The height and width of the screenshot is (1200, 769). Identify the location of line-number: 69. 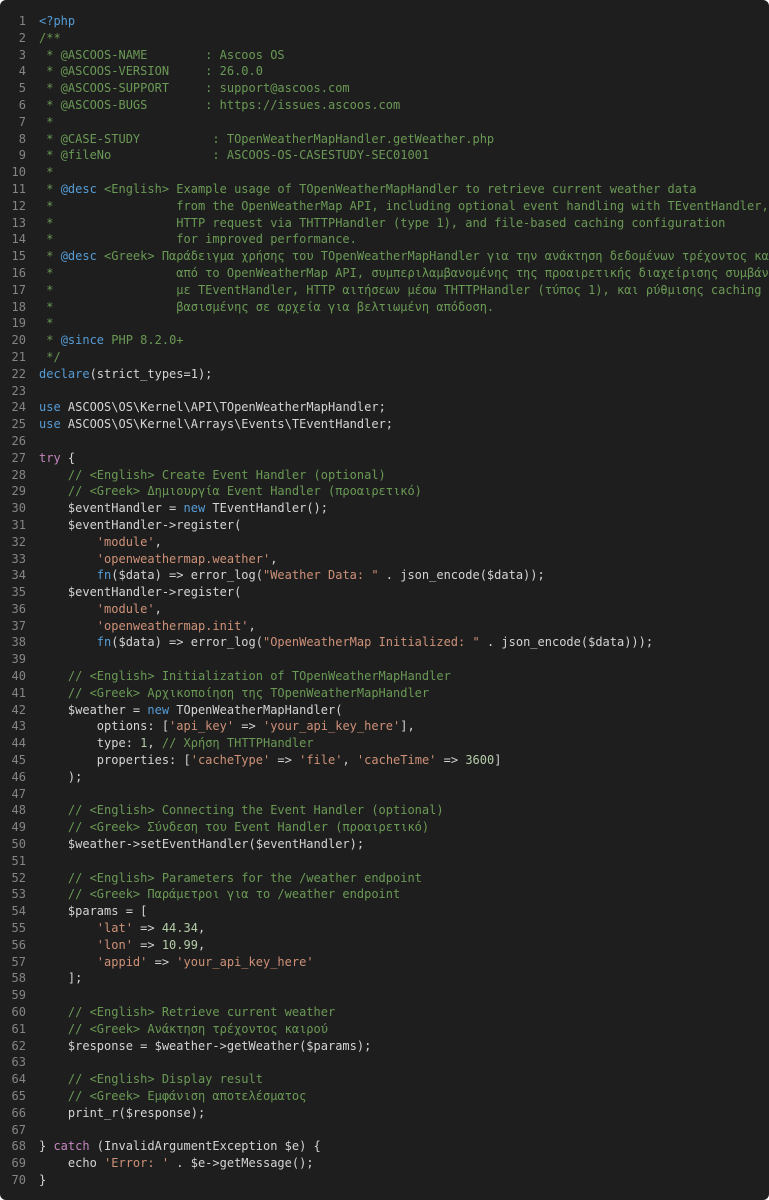
(18, 1163).